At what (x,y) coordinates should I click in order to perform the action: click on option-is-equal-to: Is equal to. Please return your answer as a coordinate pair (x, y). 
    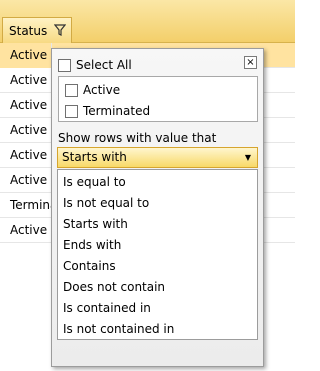
    Looking at the image, I should click on (94, 182).